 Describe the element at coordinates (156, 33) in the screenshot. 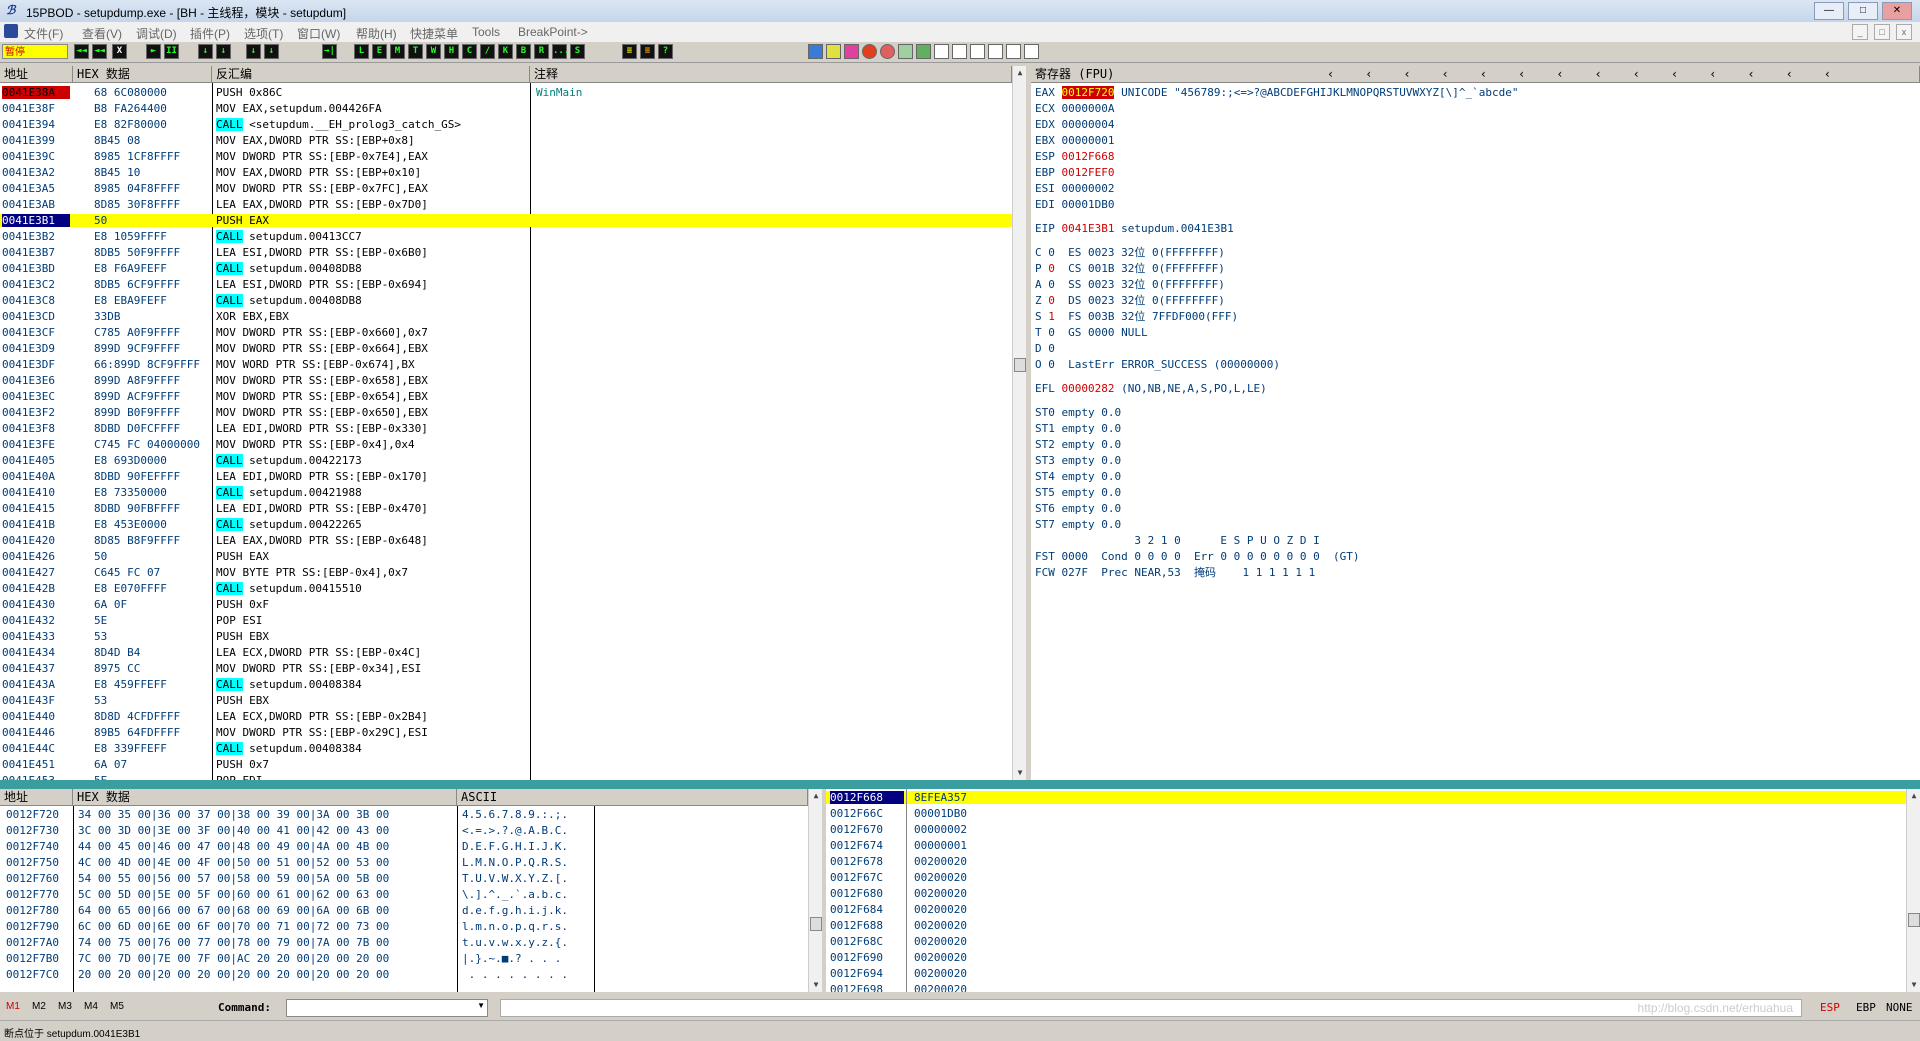

I see `menu-debug: 调试(D)` at that location.